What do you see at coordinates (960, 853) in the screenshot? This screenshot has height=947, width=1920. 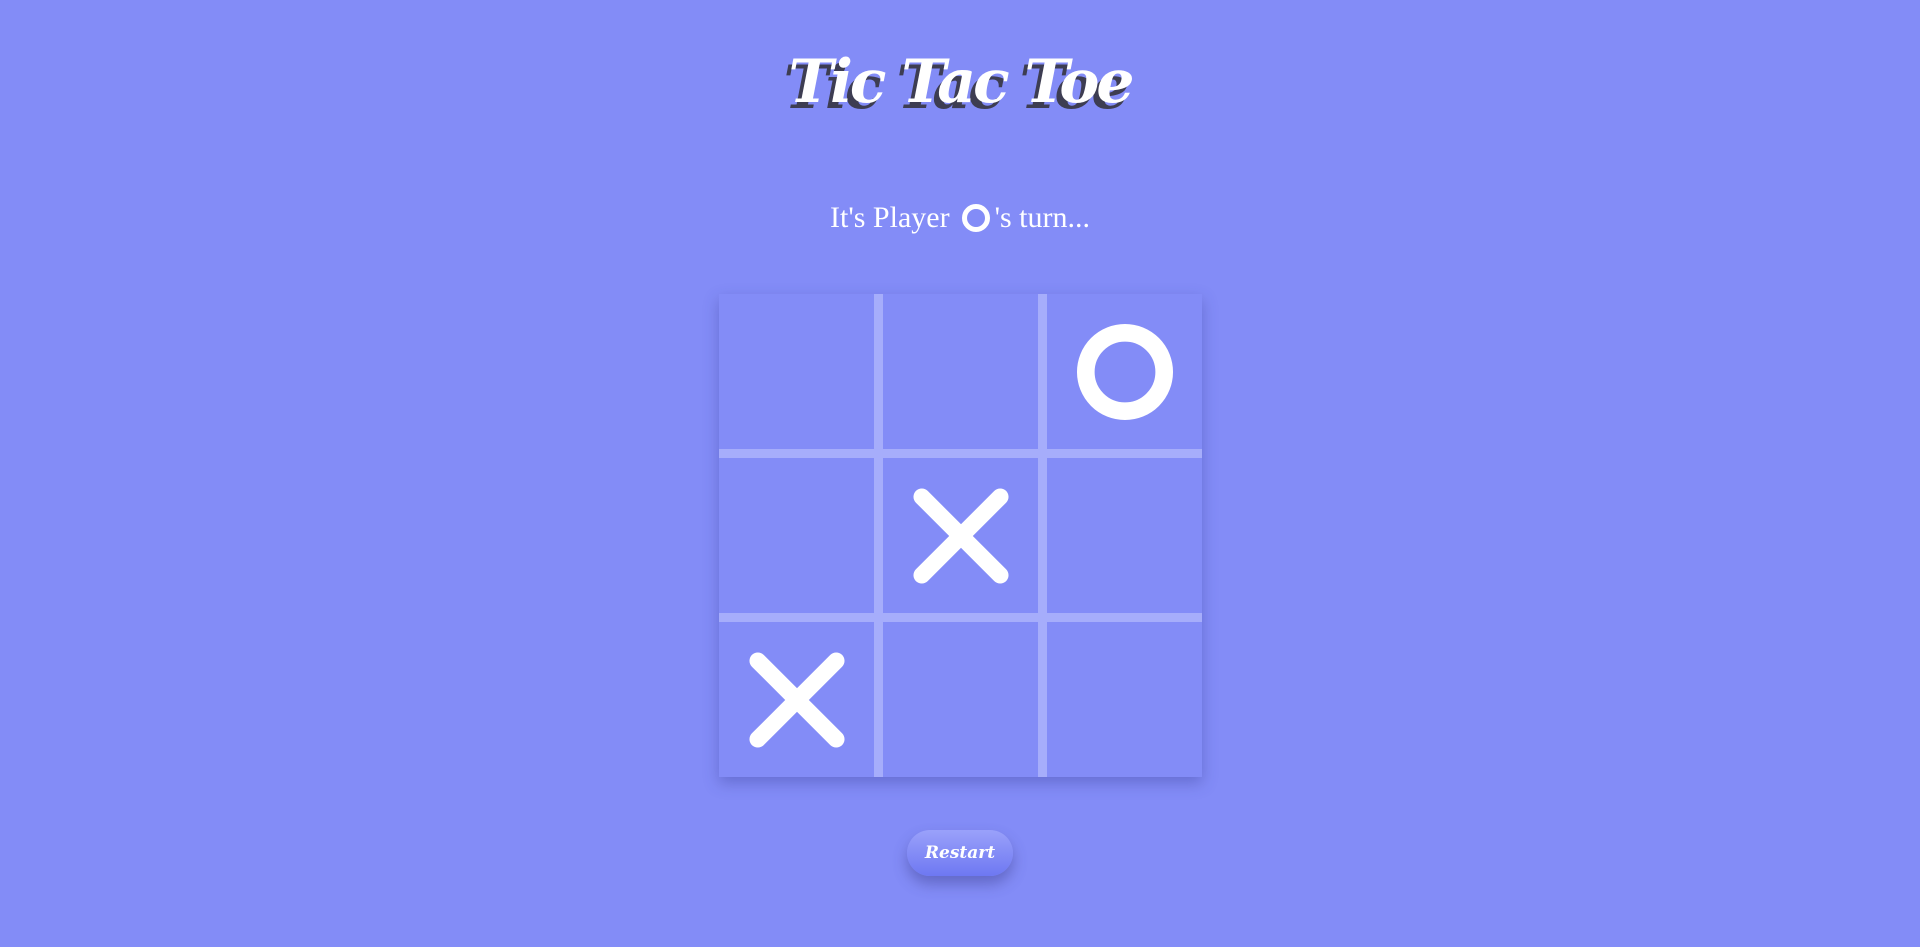 I see `restart-button: Restart` at bounding box center [960, 853].